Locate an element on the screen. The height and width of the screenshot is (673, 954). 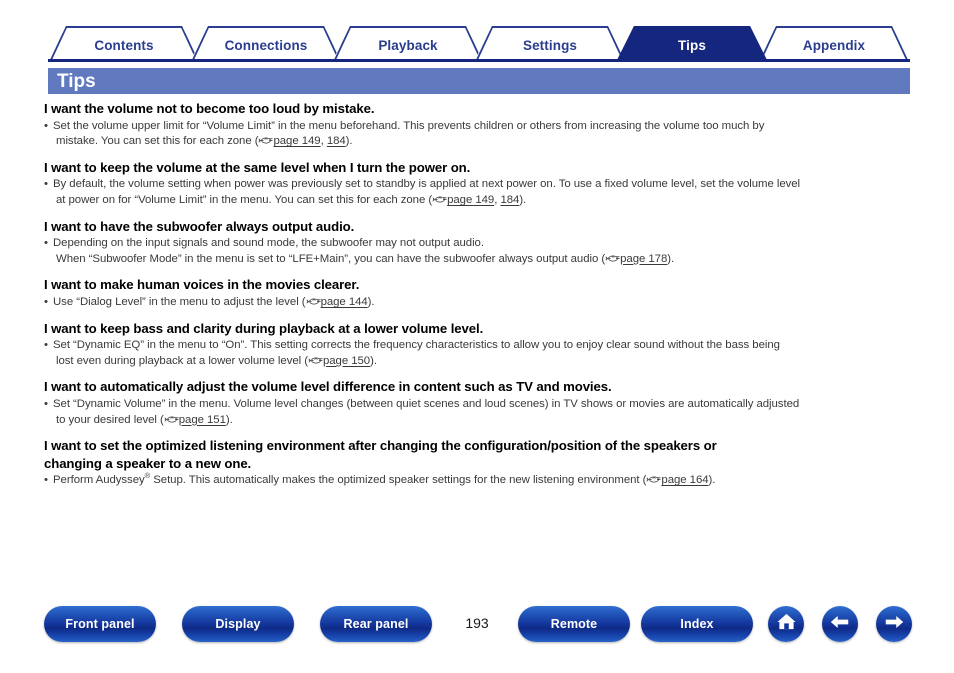
page-link: page 151 is located at coordinates (202, 420).